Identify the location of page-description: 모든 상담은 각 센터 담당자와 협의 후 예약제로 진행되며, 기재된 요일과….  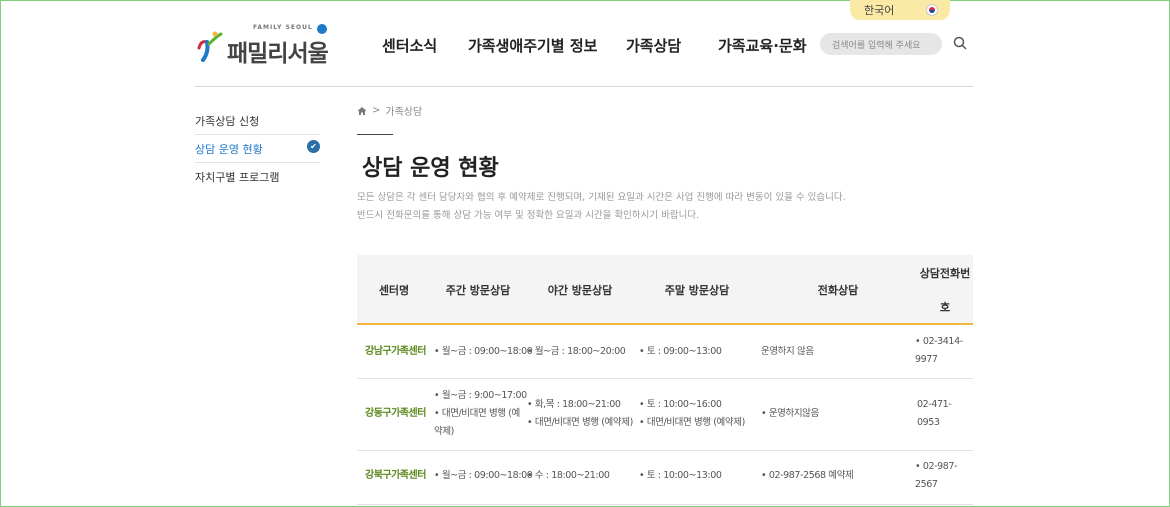
(601, 197).